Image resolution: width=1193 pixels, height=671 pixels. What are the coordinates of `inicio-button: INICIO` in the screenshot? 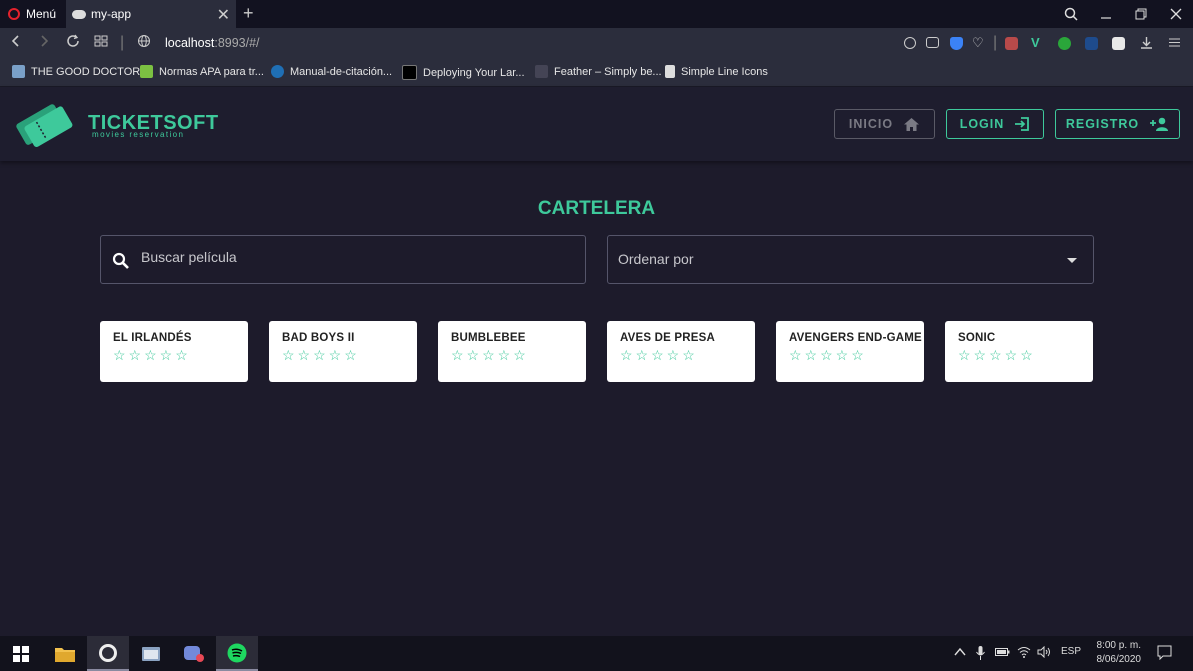 It's located at (884, 124).